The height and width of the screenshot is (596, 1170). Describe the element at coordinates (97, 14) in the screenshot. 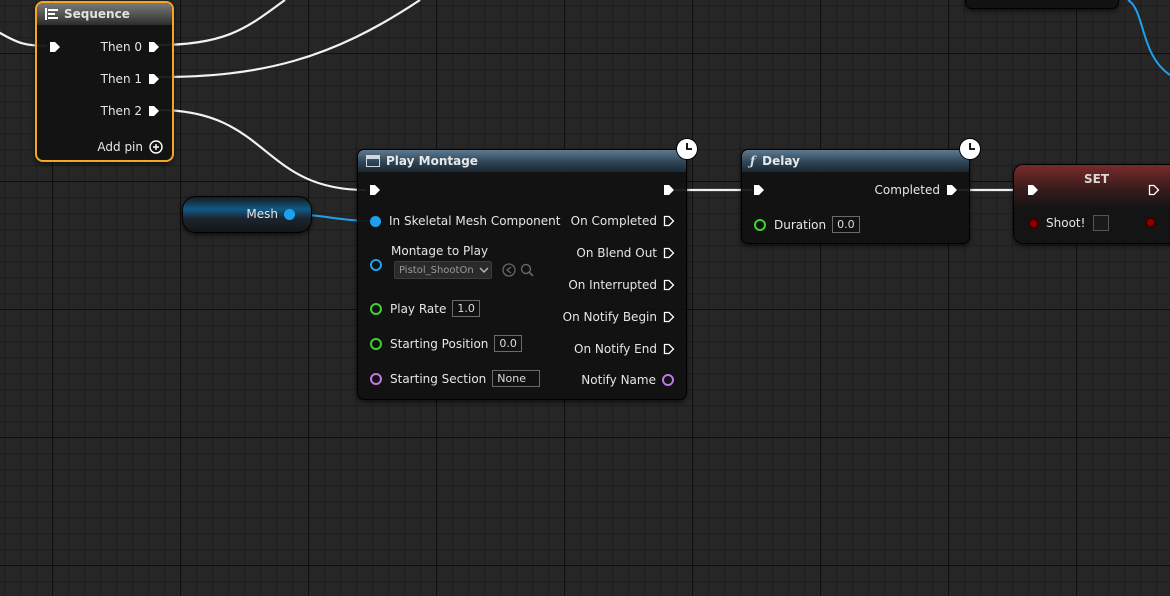

I see `sequence-title: Sequence` at that location.